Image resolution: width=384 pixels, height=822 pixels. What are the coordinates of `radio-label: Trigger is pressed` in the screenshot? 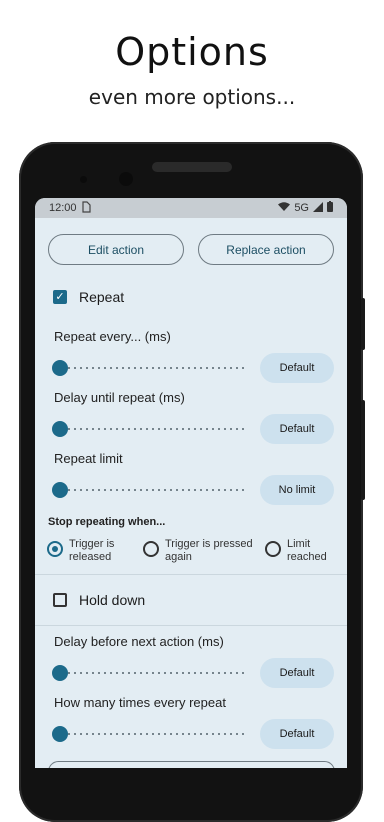 It's located at (209, 544).